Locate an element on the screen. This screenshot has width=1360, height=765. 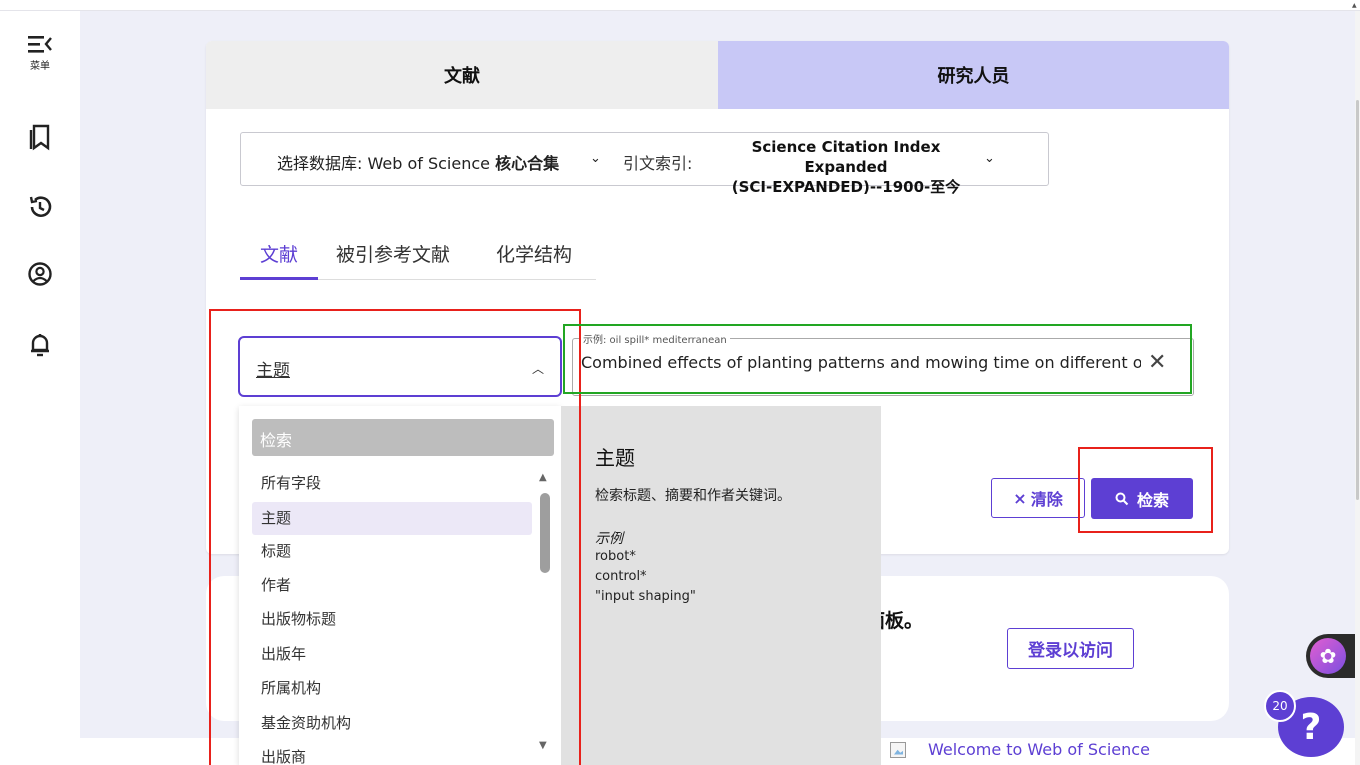
search-field-select: 主题 ︿ is located at coordinates (400, 366).